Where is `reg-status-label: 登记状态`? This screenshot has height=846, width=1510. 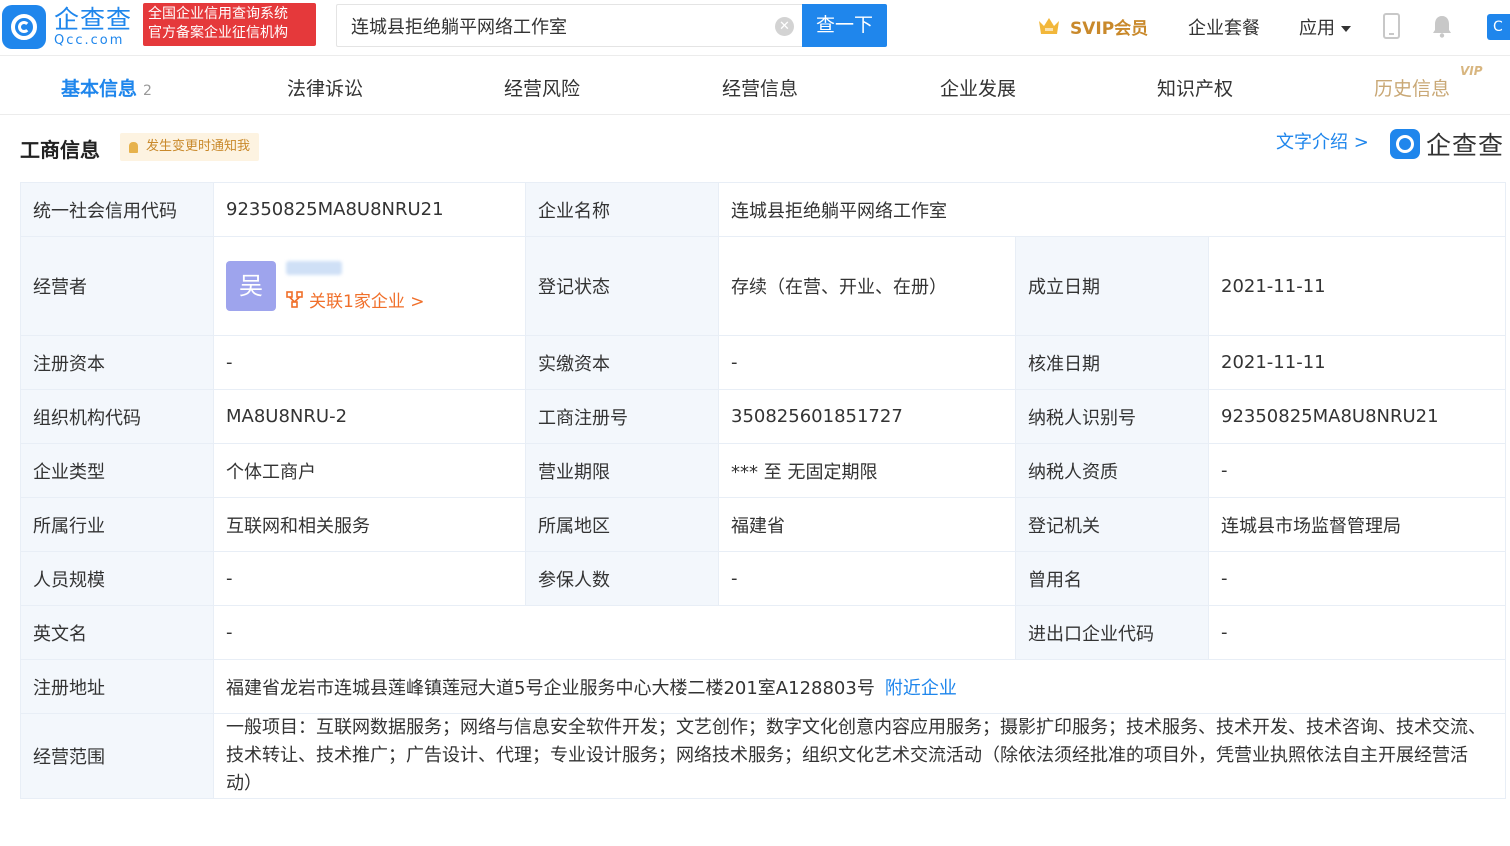
reg-status-label: 登记状态 is located at coordinates (622, 286).